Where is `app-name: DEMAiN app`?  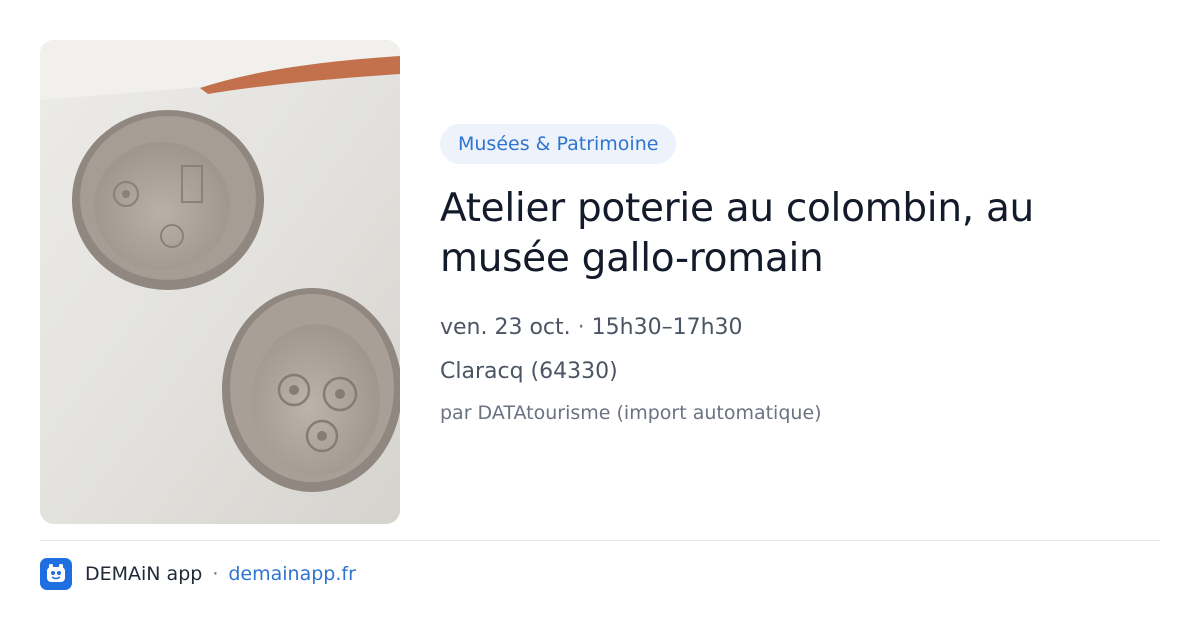
app-name: DEMAiN app is located at coordinates (144, 574).